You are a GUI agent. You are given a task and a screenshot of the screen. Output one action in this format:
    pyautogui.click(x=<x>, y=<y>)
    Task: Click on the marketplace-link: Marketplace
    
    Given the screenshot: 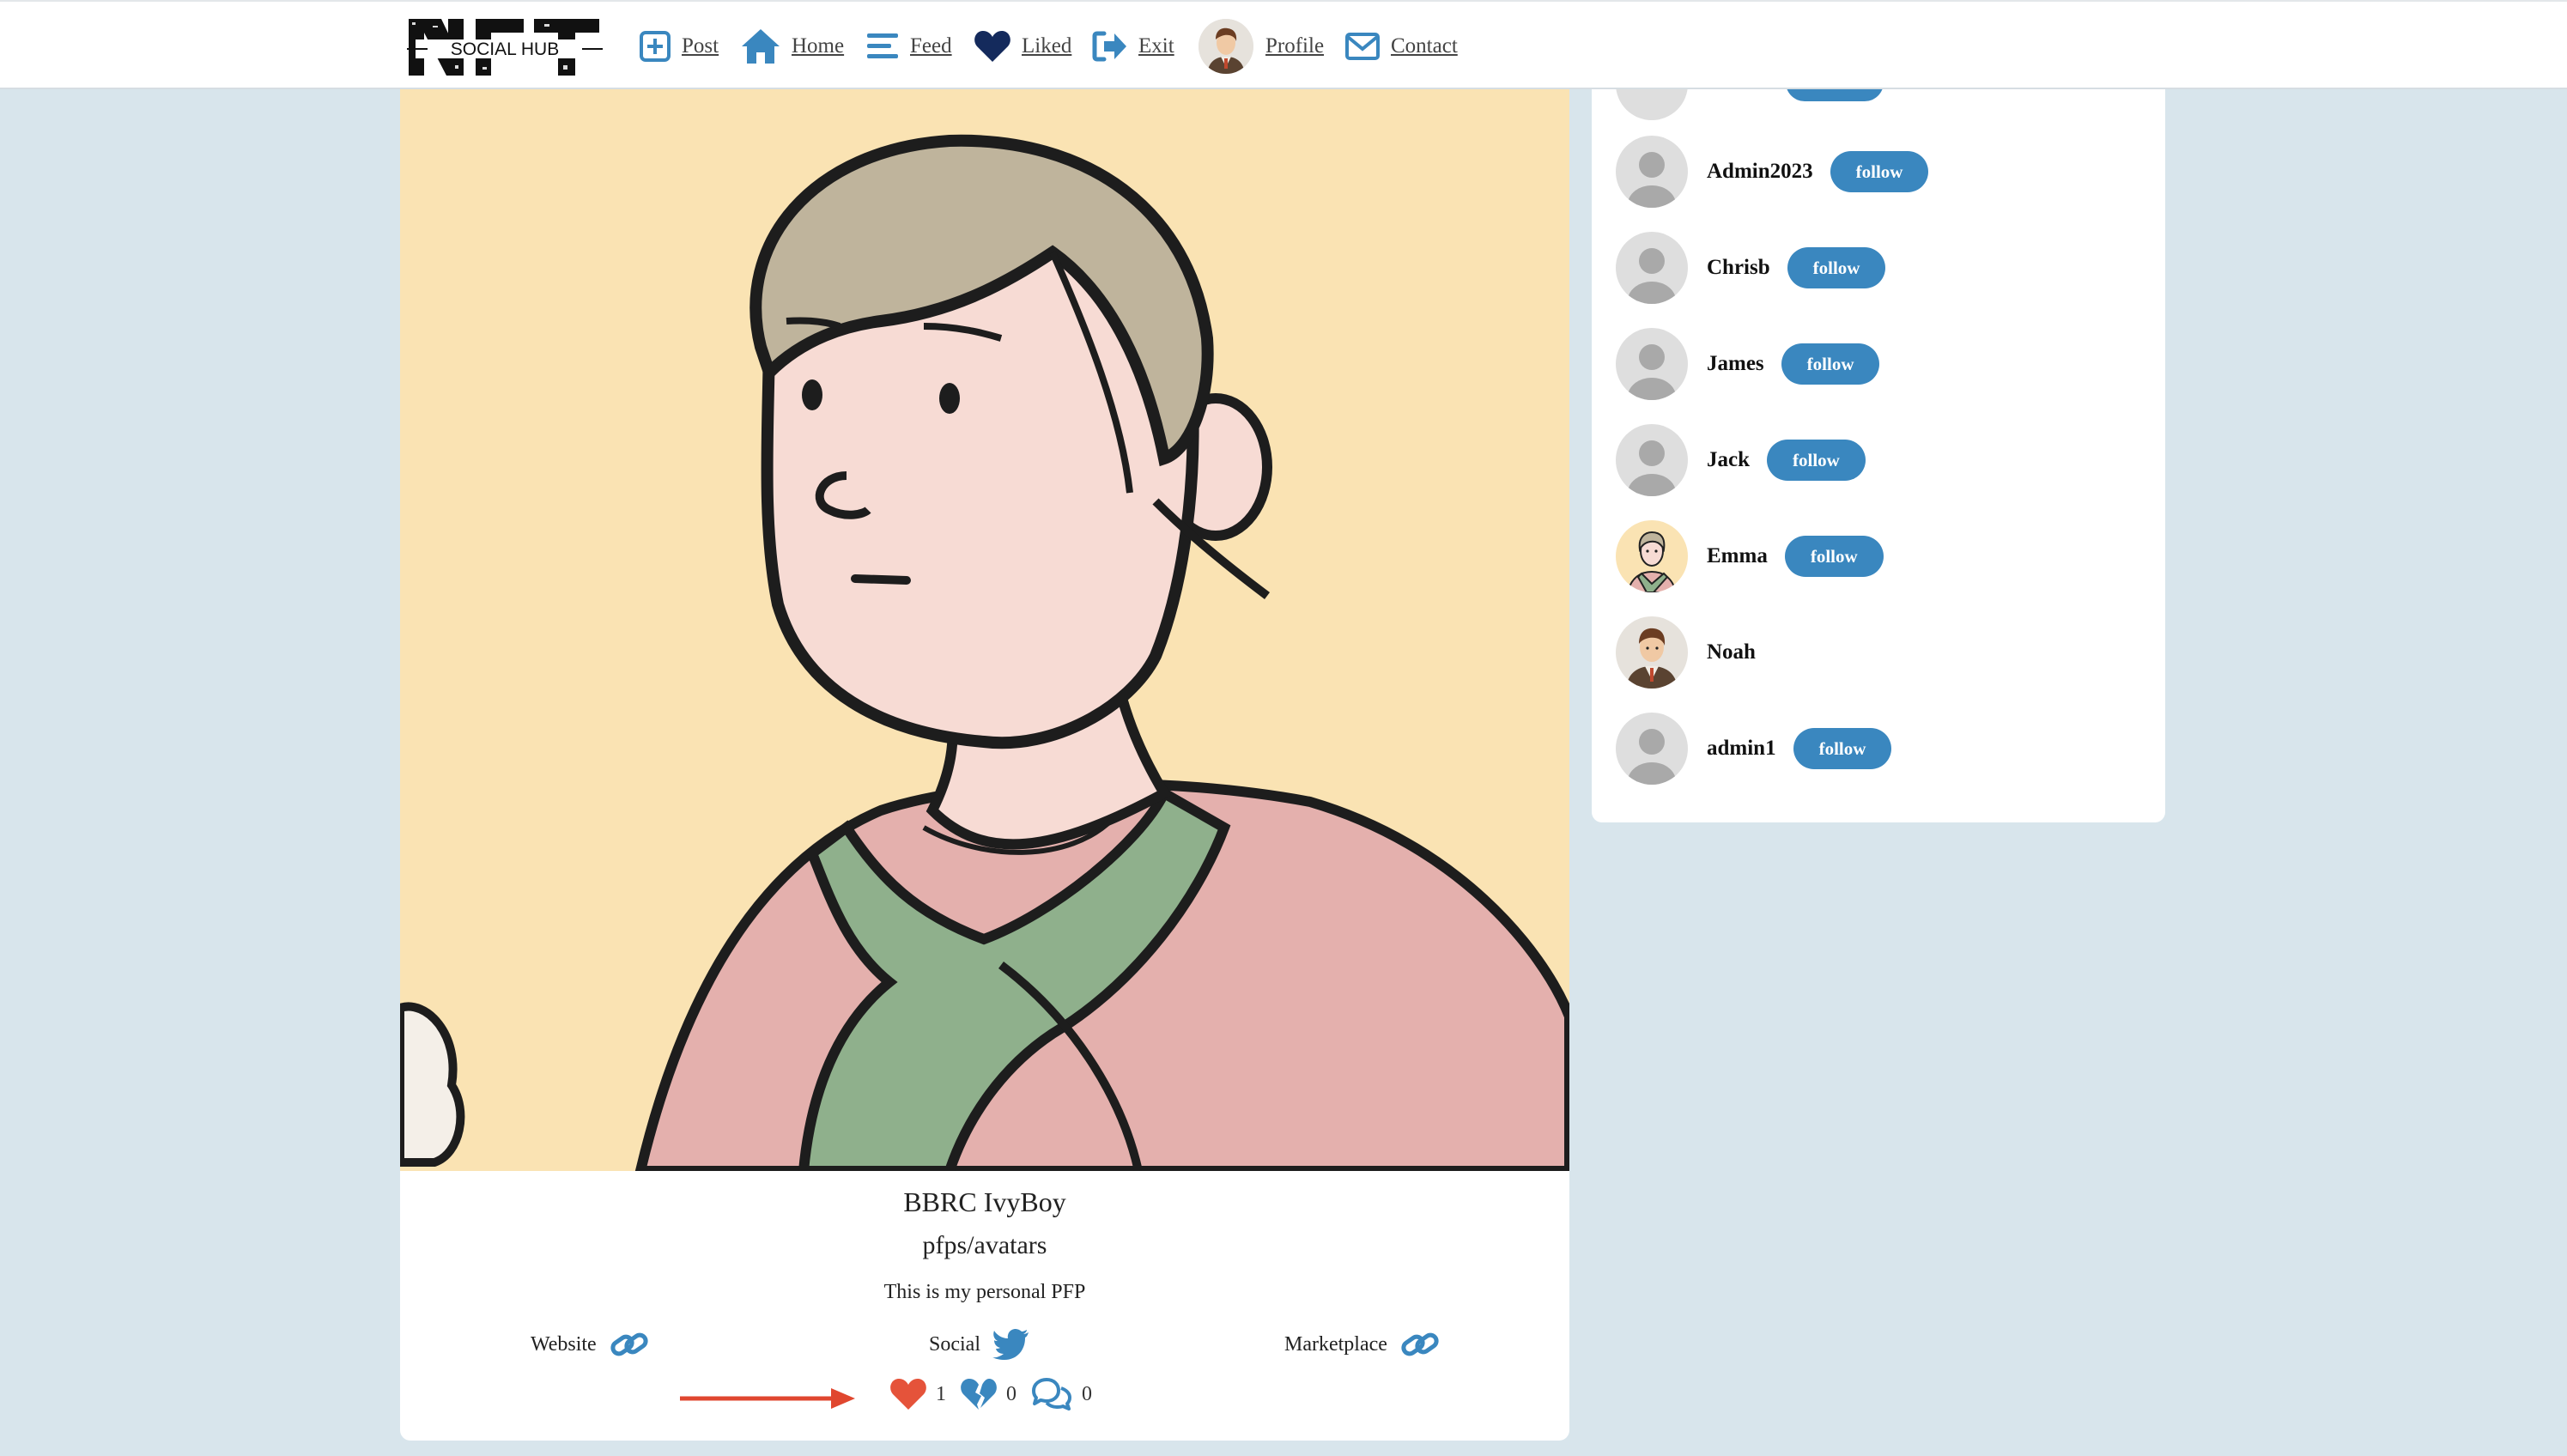 What is the action you would take?
    pyautogui.click(x=1362, y=1344)
    